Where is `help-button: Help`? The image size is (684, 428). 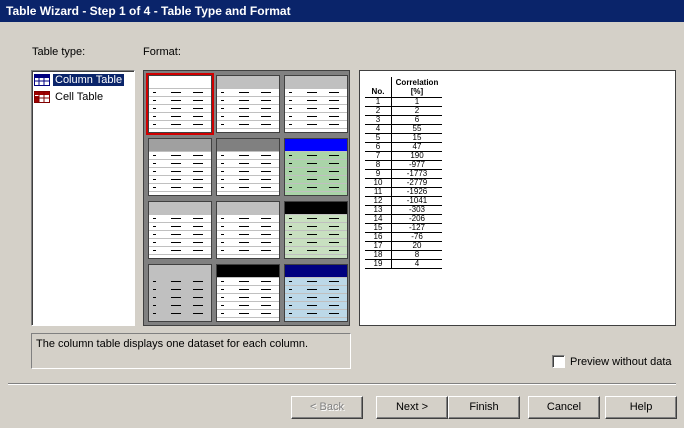
help-button: Help is located at coordinates (641, 407).